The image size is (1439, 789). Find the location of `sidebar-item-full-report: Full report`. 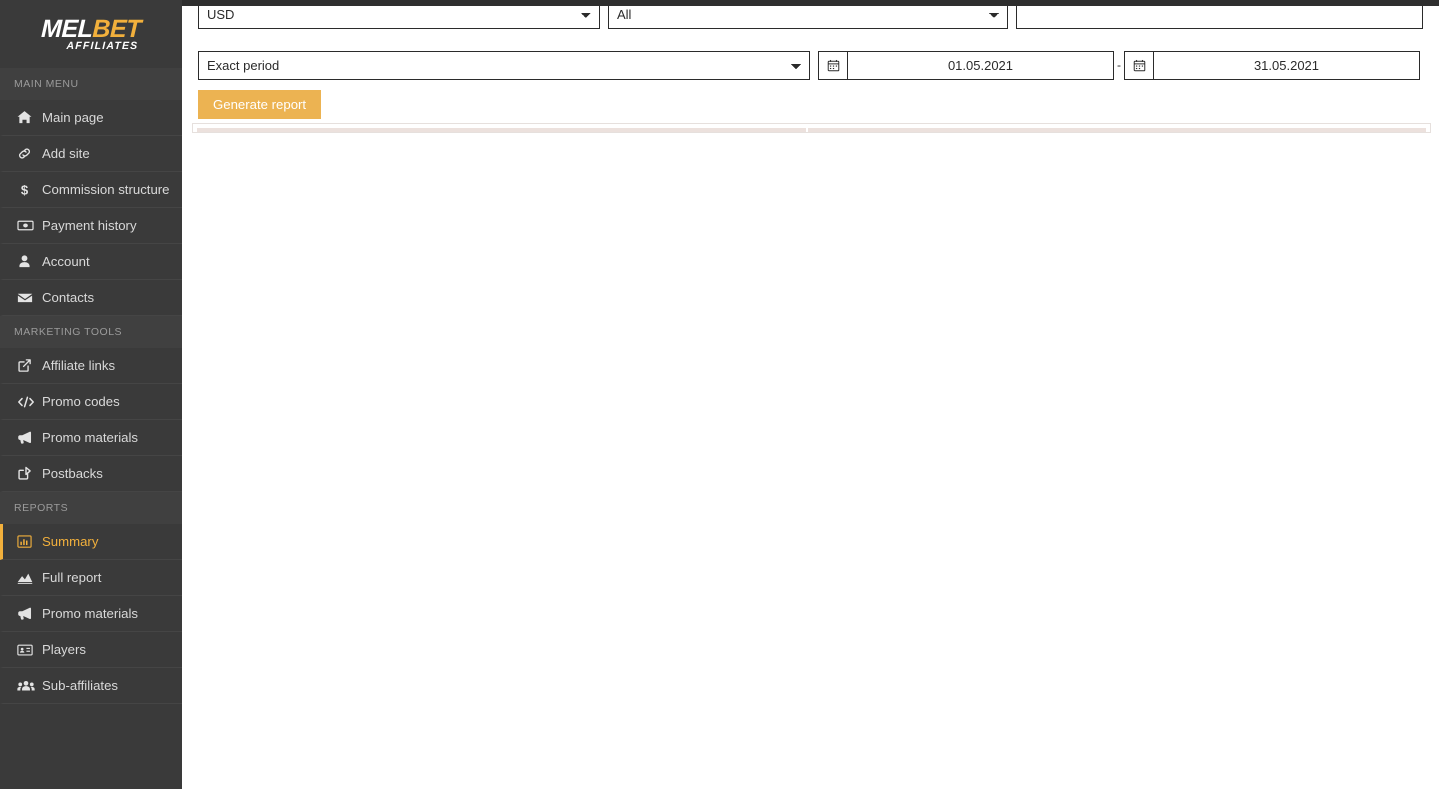

sidebar-item-full-report: Full report is located at coordinates (91, 578).